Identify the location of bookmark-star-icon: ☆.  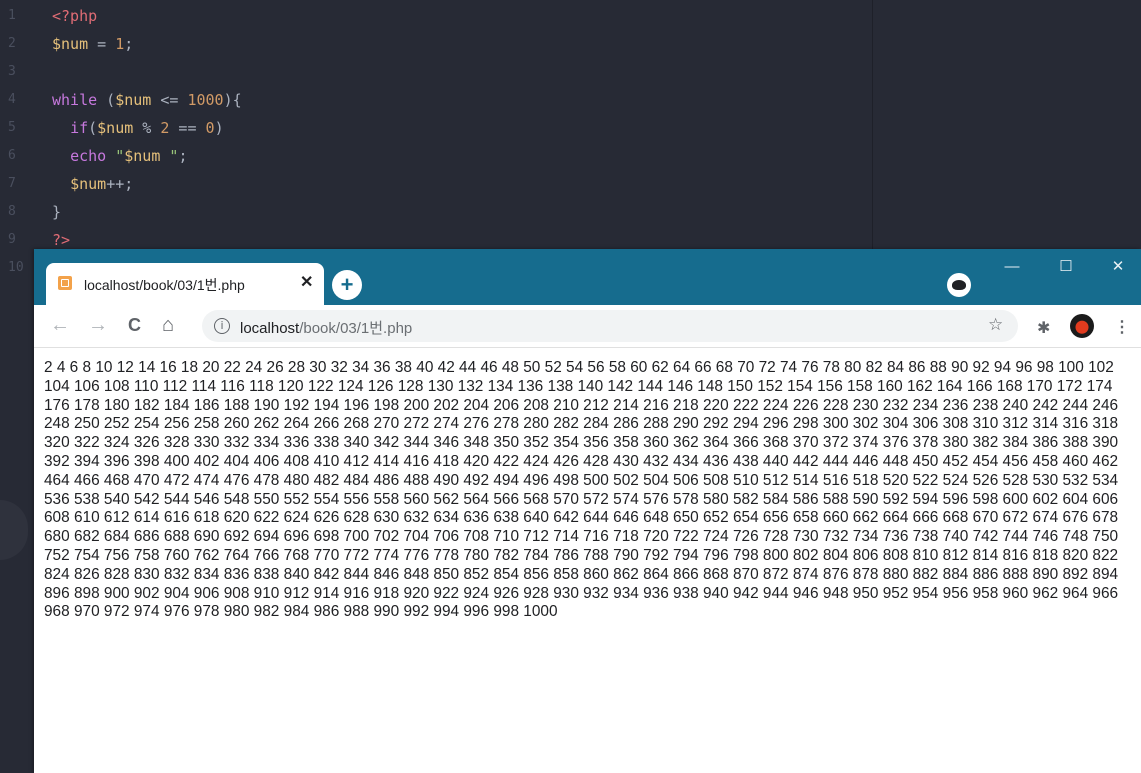
(995, 325).